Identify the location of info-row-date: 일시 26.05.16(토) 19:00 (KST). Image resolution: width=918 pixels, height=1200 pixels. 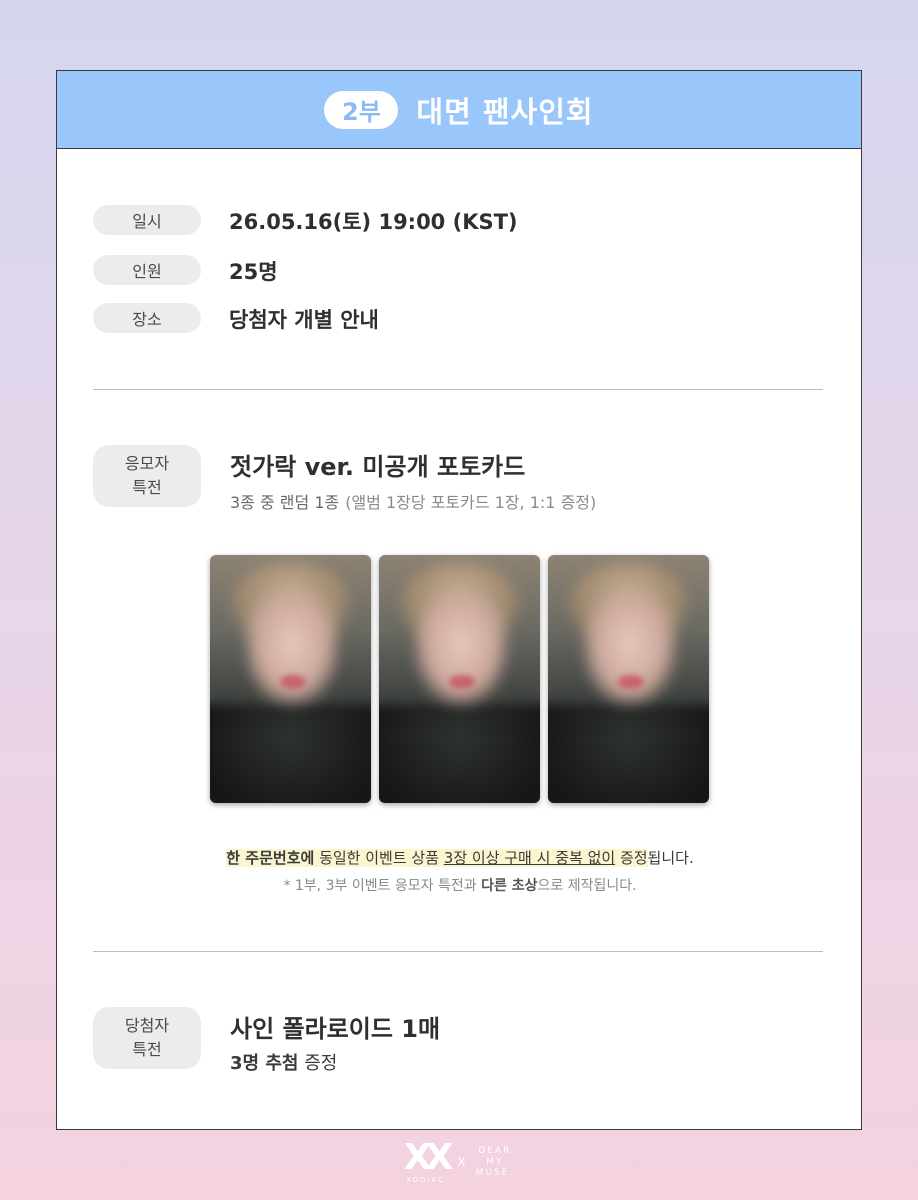
(305, 220).